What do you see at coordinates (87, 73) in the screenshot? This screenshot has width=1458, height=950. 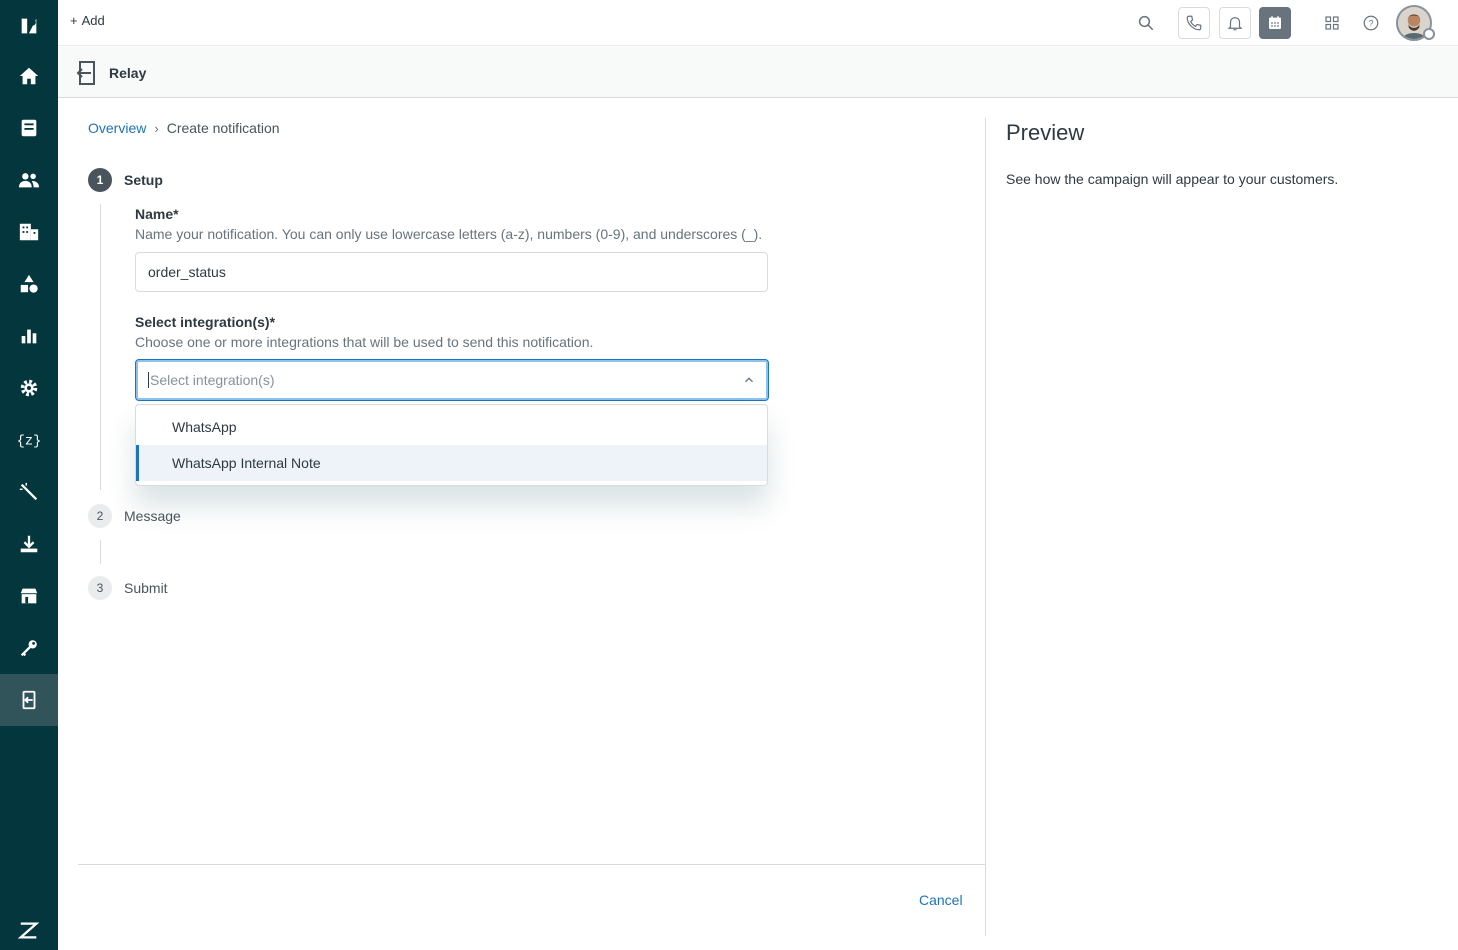 I see `relay-logo-icon` at bounding box center [87, 73].